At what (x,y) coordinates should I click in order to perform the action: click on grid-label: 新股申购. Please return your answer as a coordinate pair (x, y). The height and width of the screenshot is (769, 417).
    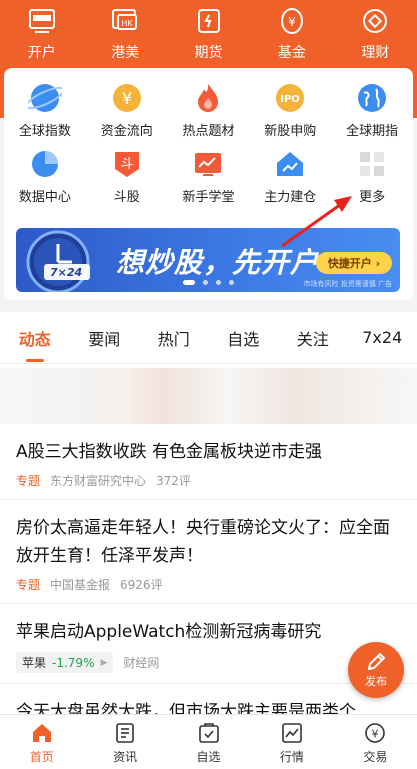
    Looking at the image, I should click on (290, 131).